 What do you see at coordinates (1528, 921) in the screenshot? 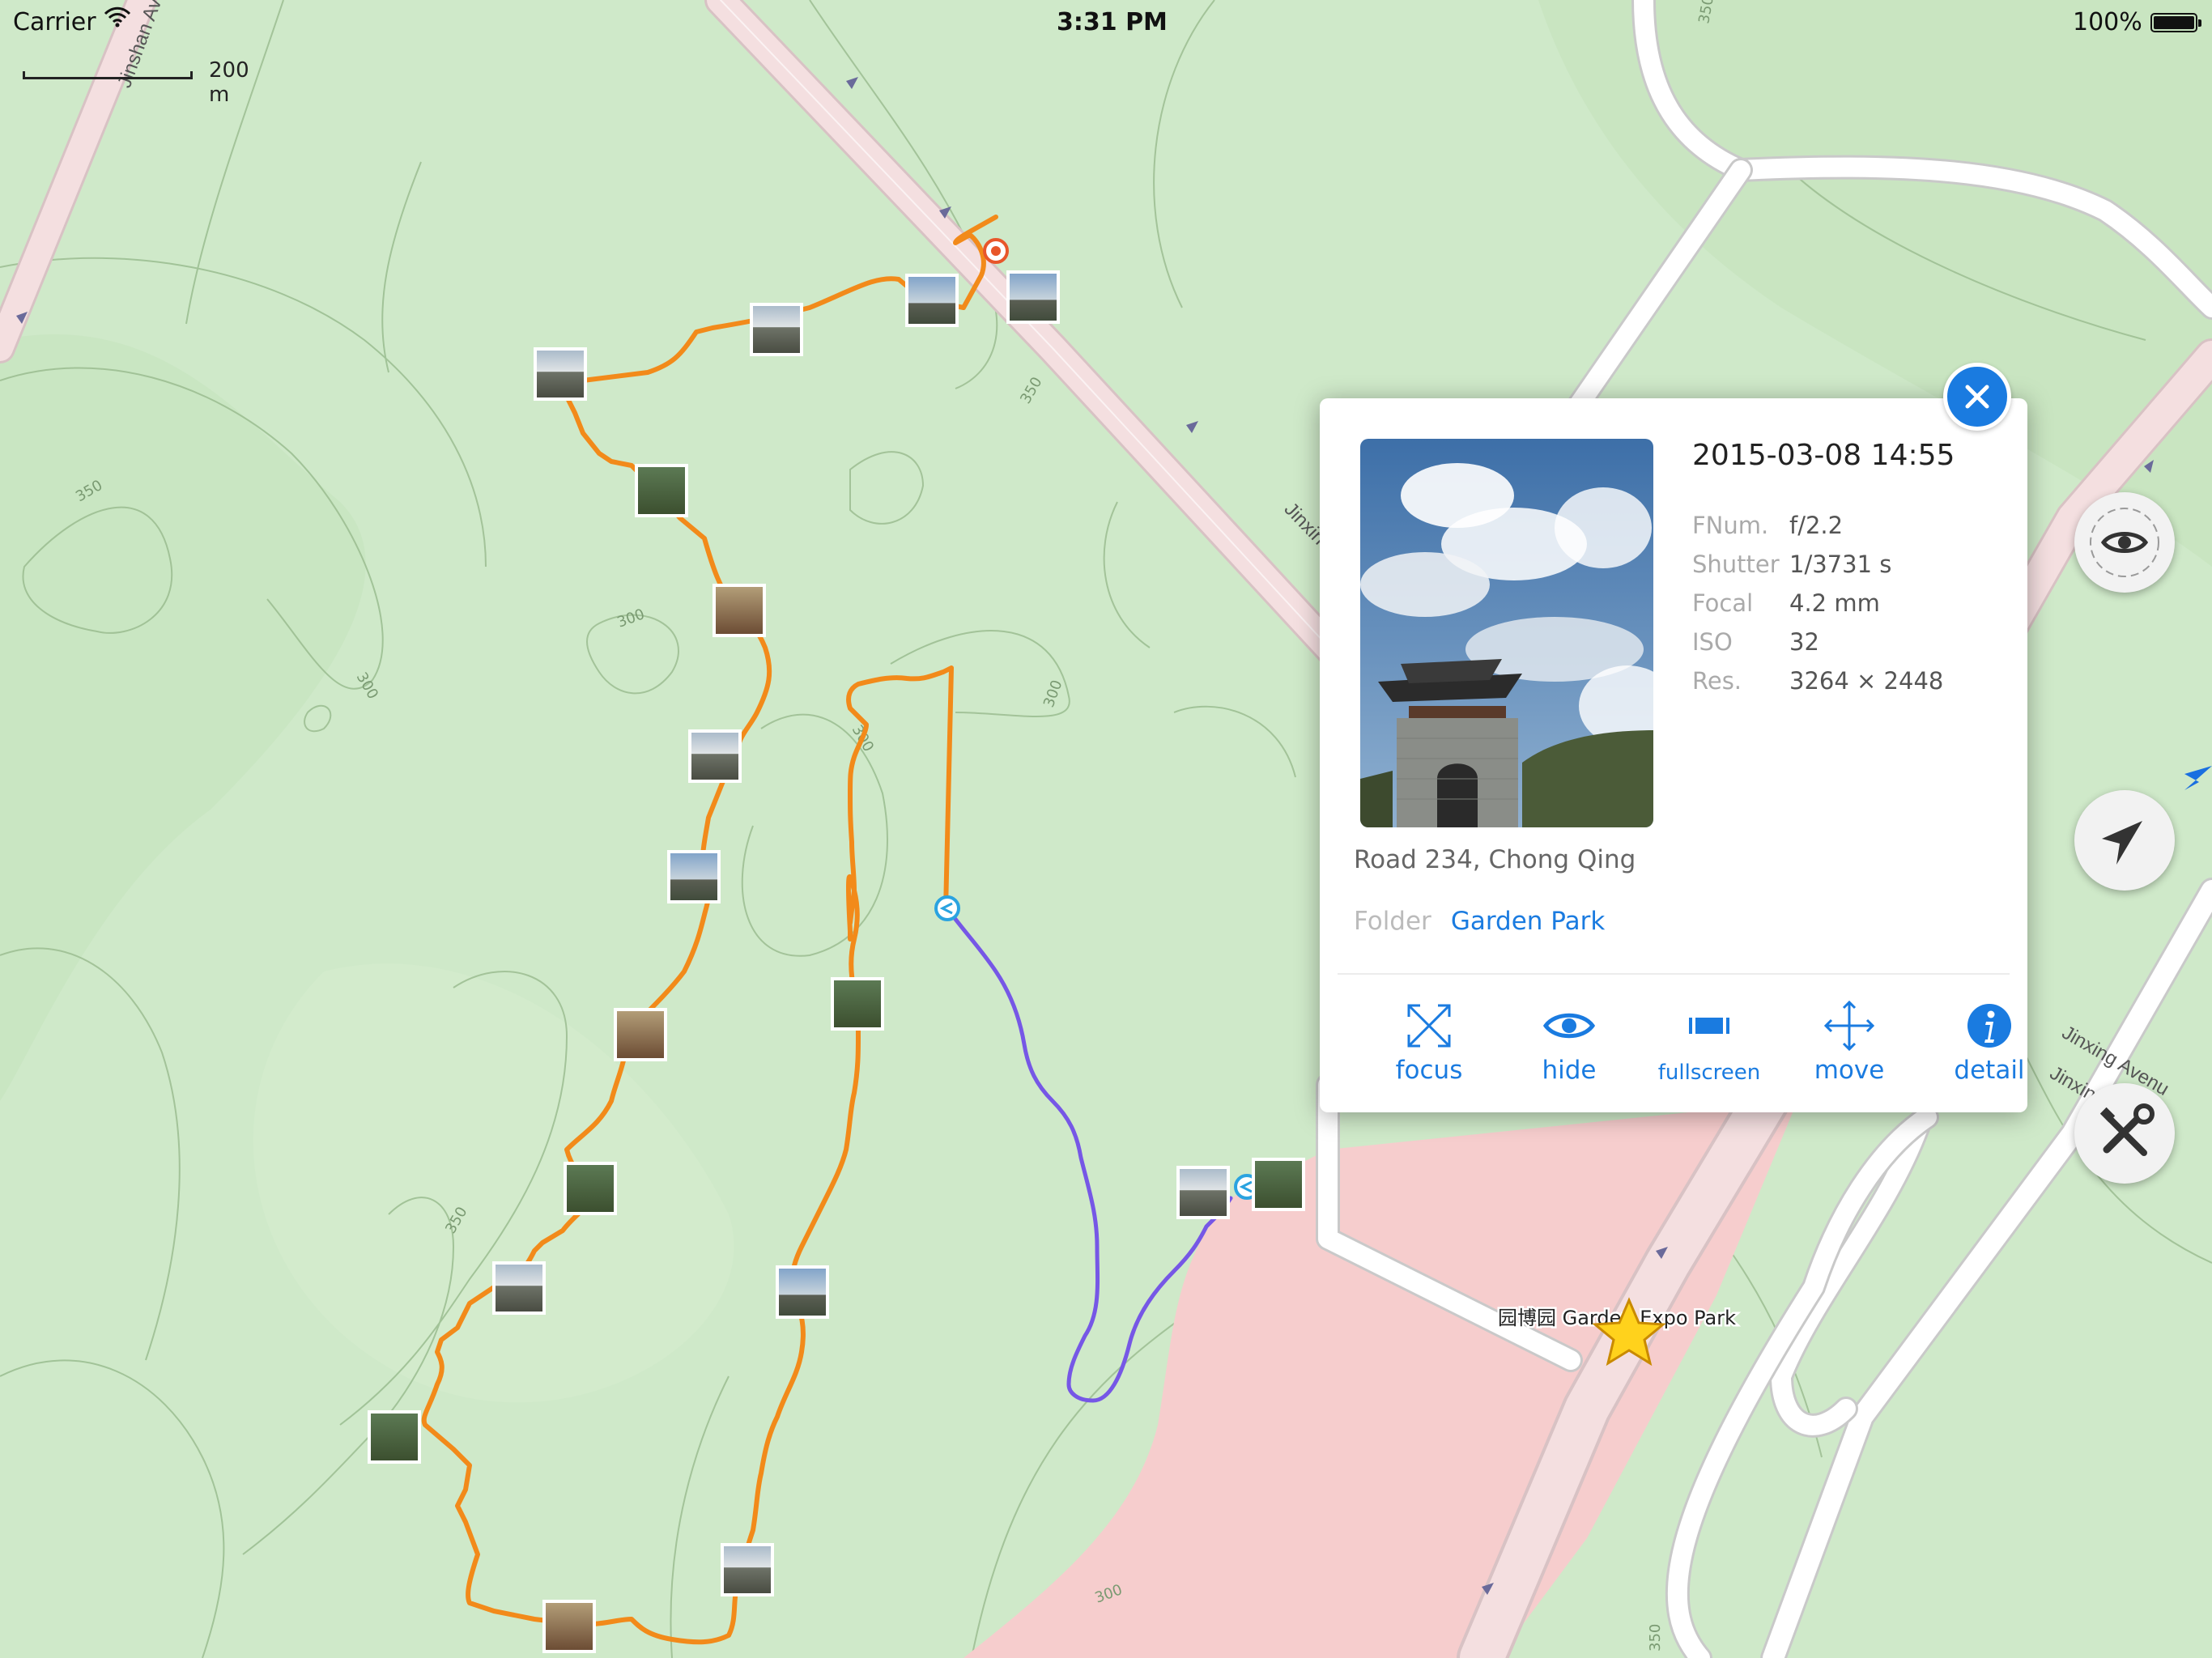
I see `folder-link: Garden Park` at bounding box center [1528, 921].